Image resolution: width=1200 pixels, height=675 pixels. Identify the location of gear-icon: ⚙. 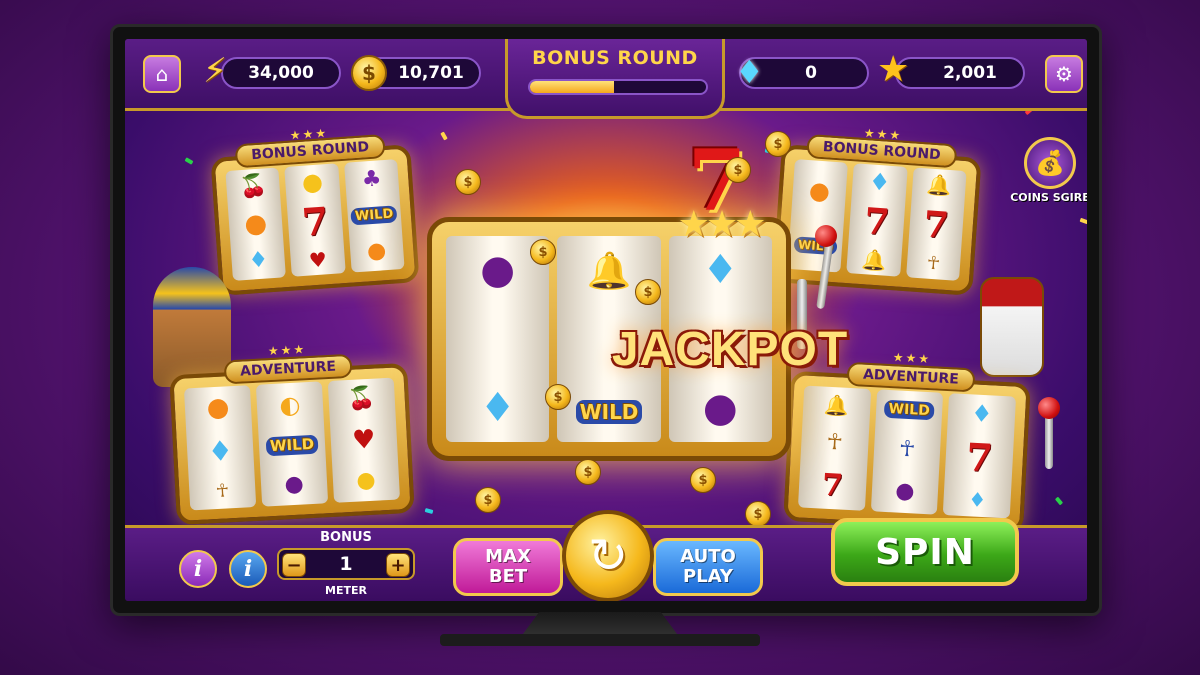
(1064, 74).